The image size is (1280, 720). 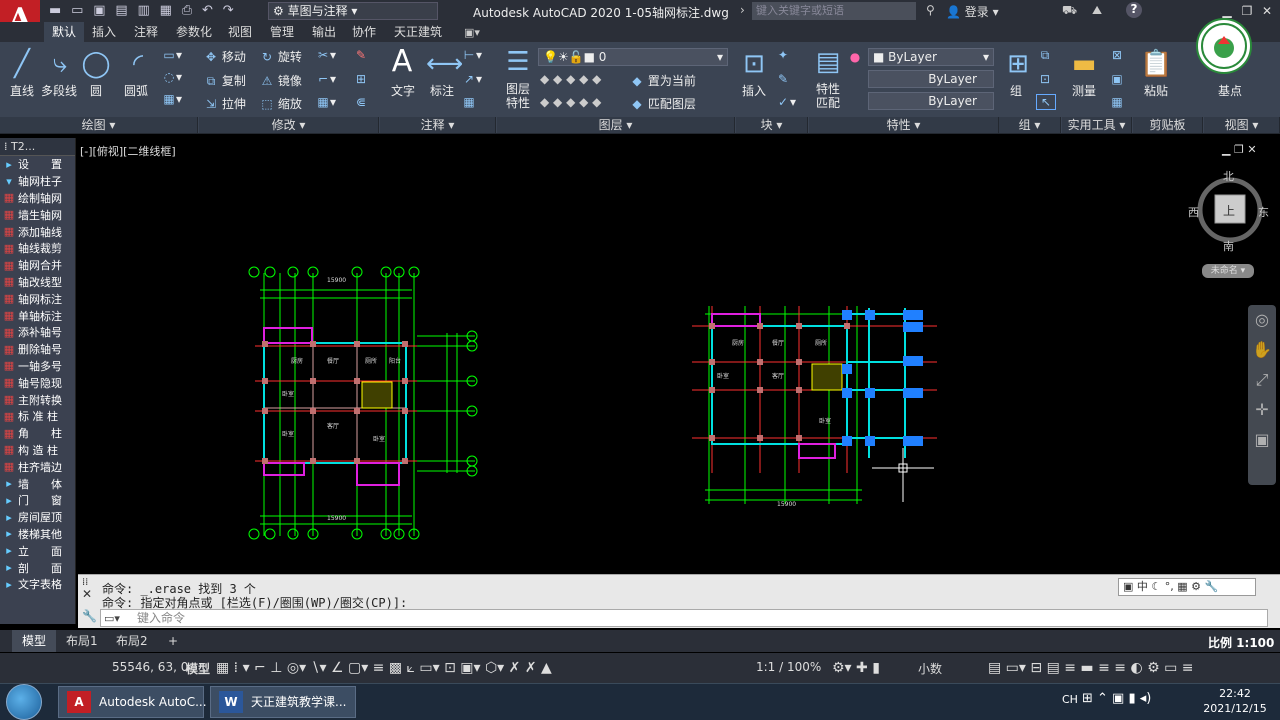 I want to click on draw-panel-title: 绘图 ▾, so click(x=99, y=125).